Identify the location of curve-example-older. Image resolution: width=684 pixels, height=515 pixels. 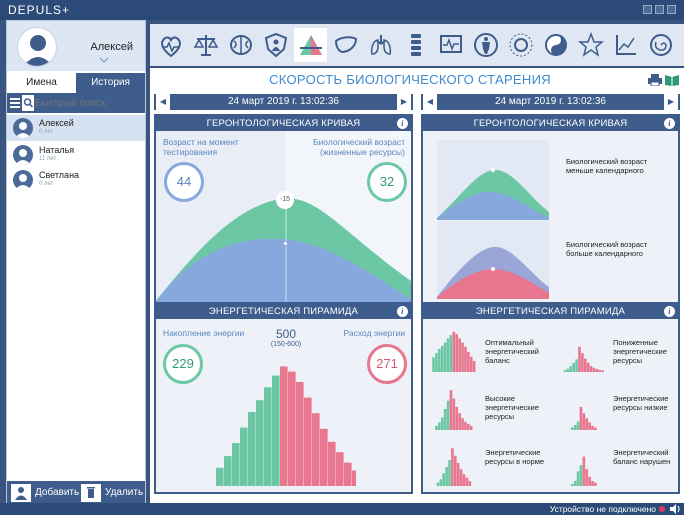
(493, 260).